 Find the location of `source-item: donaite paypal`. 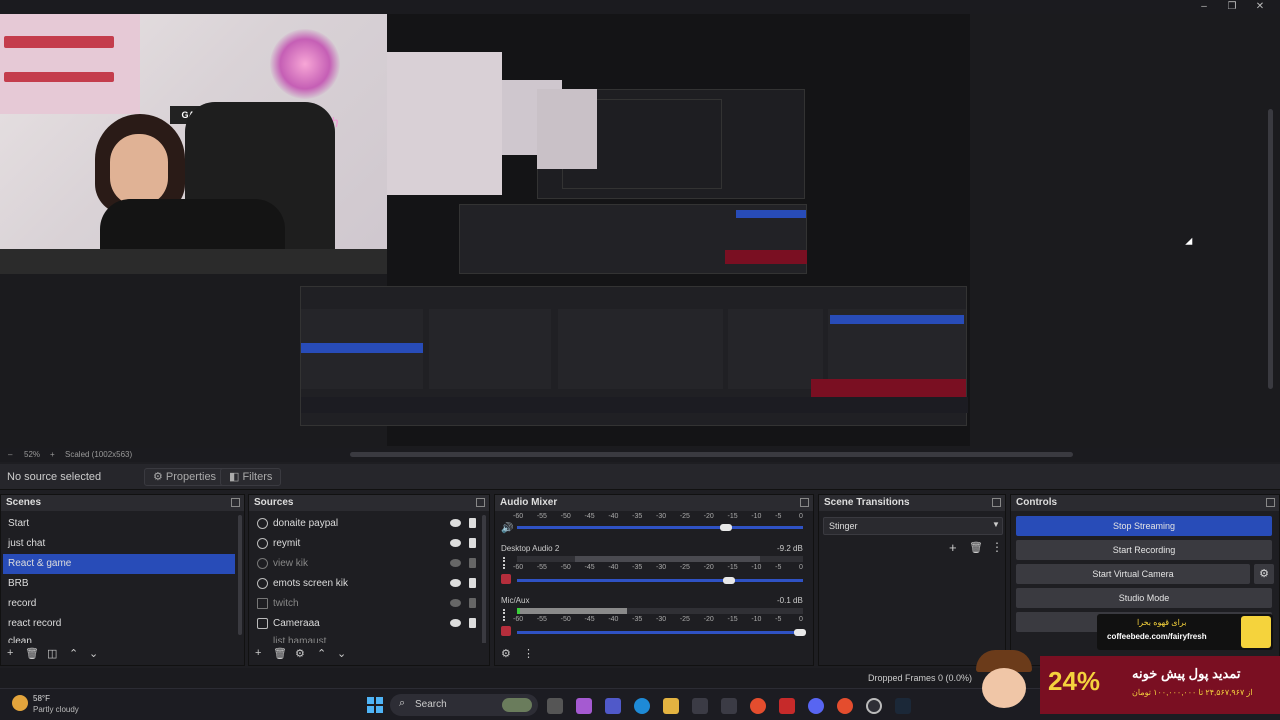

source-item: donaite paypal is located at coordinates (364, 524).